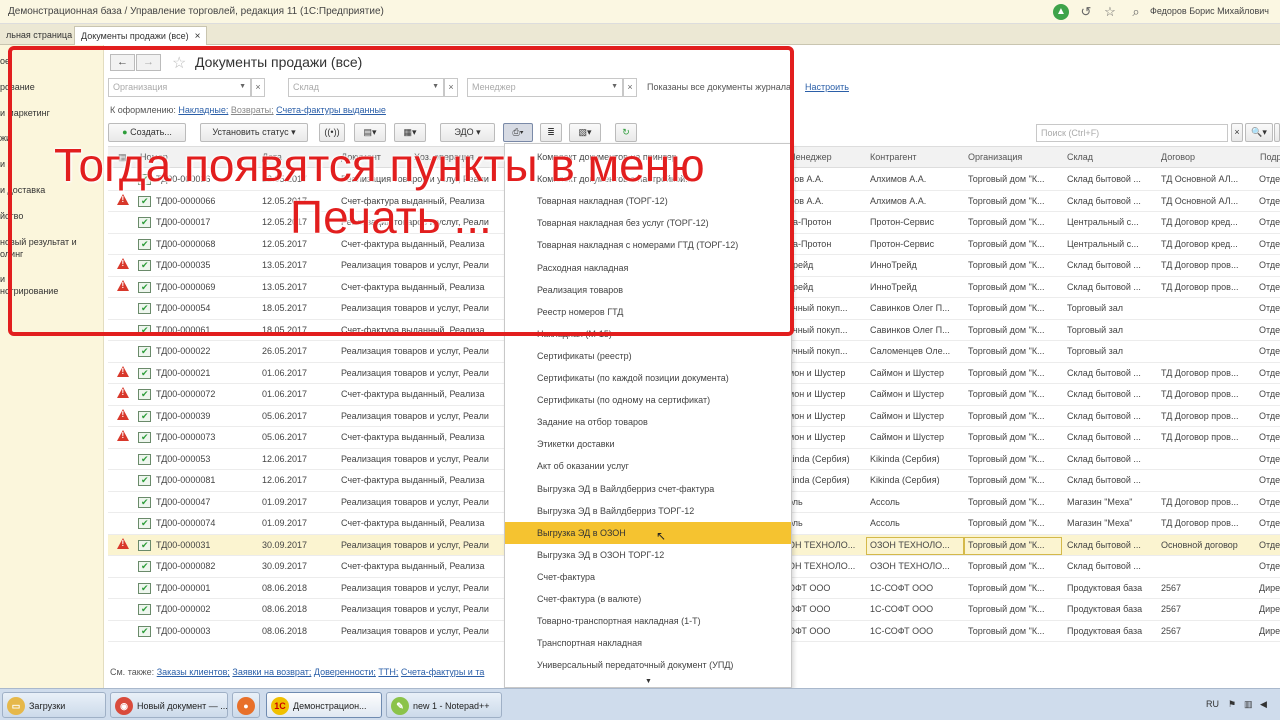  Describe the element at coordinates (1095, 351) in the screenshot. I see `cell-warehouse: Торговый зал` at that location.